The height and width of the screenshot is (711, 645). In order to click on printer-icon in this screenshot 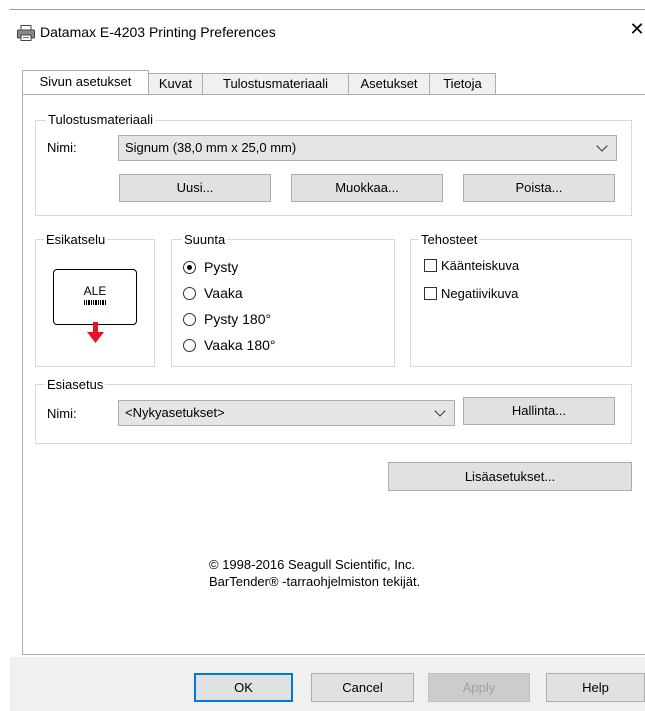, I will do `click(26, 33)`.